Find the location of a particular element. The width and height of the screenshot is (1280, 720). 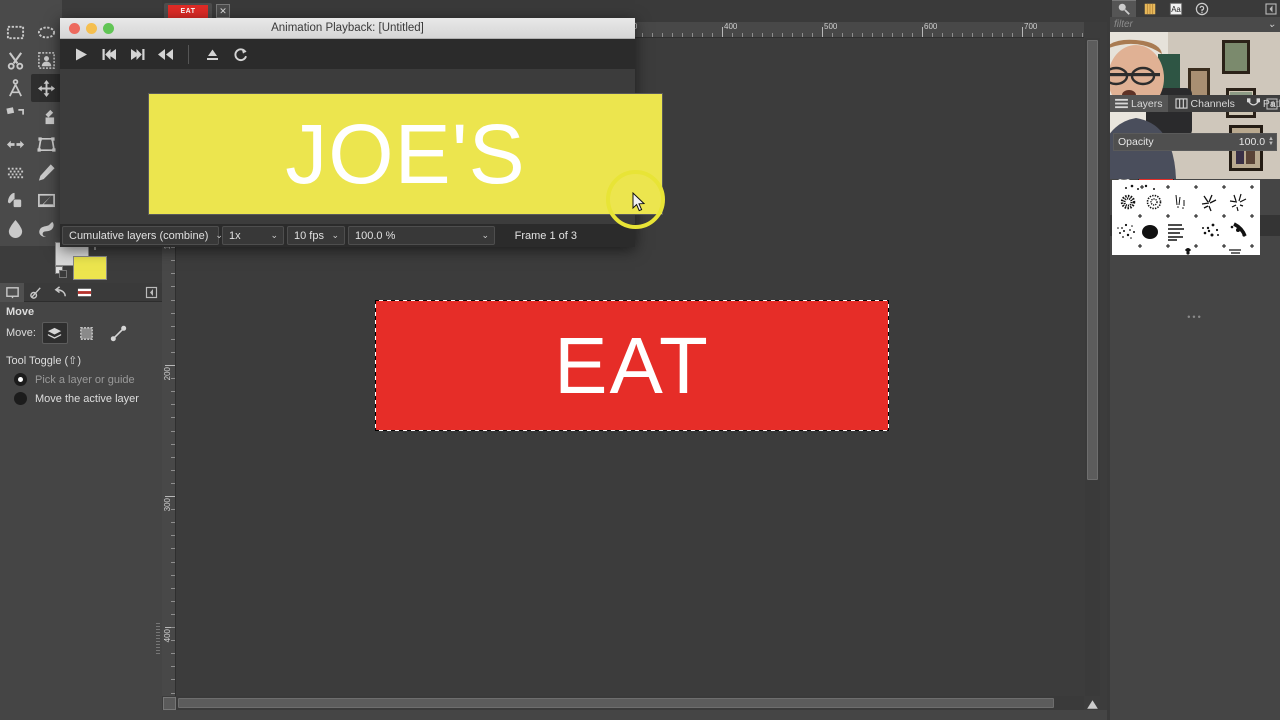

radio-move-active-layer is located at coordinates (20, 398).